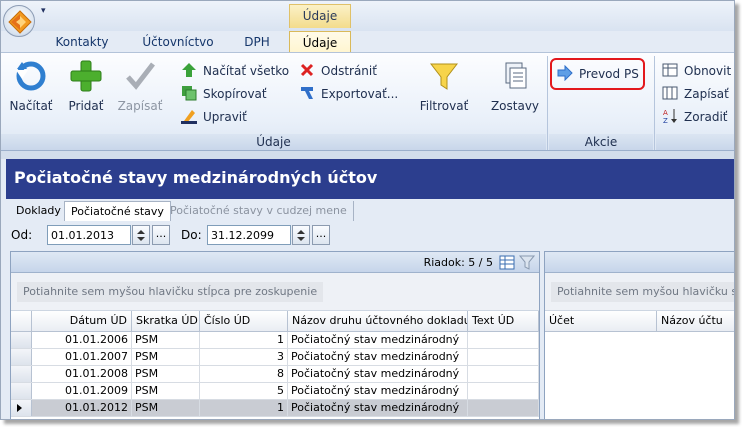 The height and width of the screenshot is (427, 742). I want to click on remove-label: Odstrániť, so click(349, 71).